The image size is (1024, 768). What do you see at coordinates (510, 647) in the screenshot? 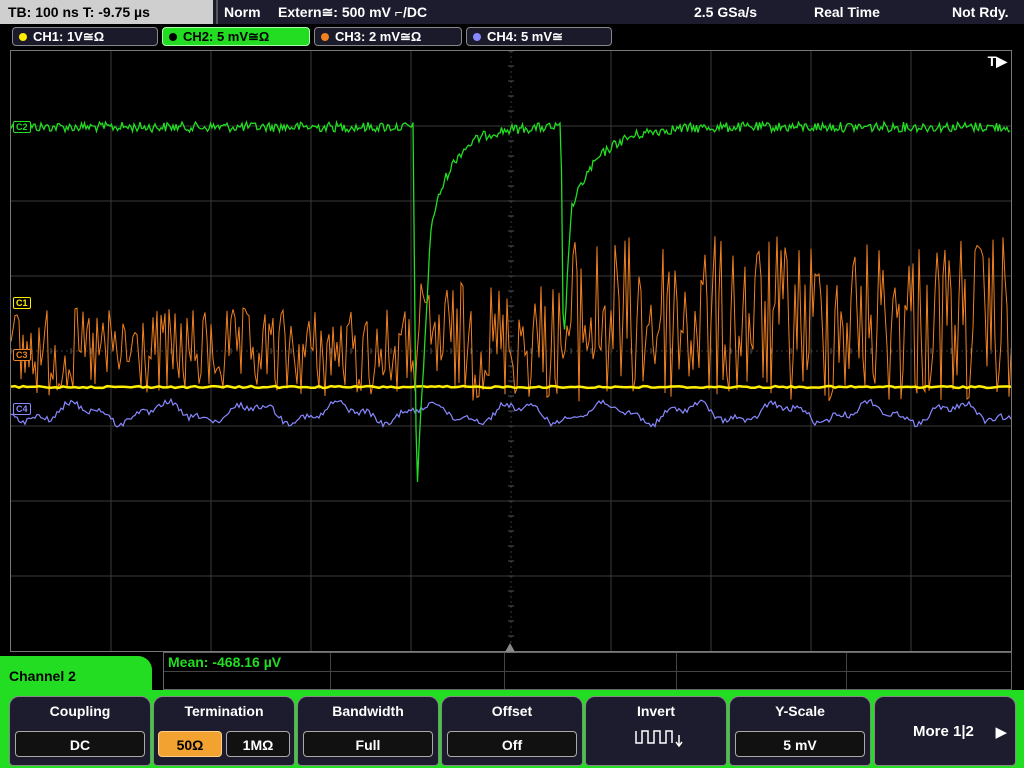
I see `trigger-time-marker-icon` at bounding box center [510, 647].